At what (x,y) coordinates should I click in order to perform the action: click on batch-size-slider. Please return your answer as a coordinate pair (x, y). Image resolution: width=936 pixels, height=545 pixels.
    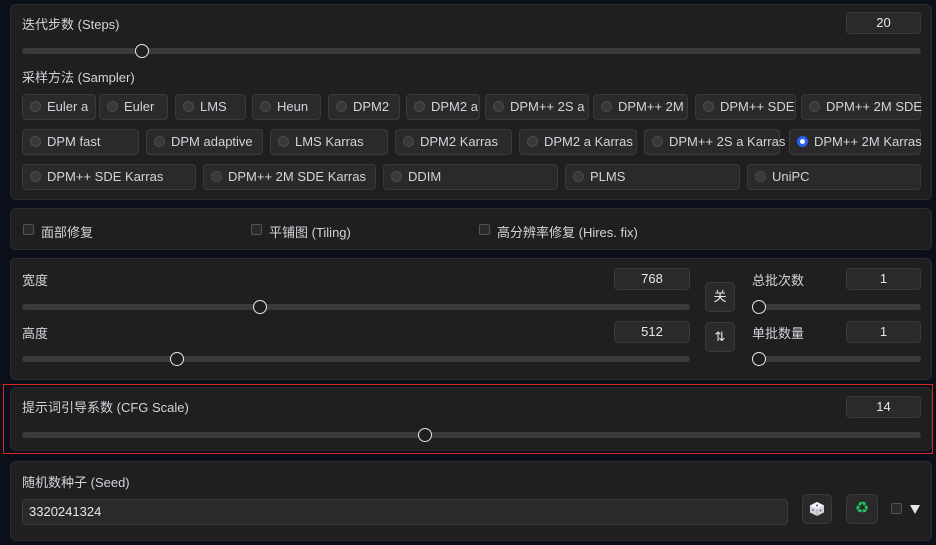
    Looking at the image, I should click on (836, 359).